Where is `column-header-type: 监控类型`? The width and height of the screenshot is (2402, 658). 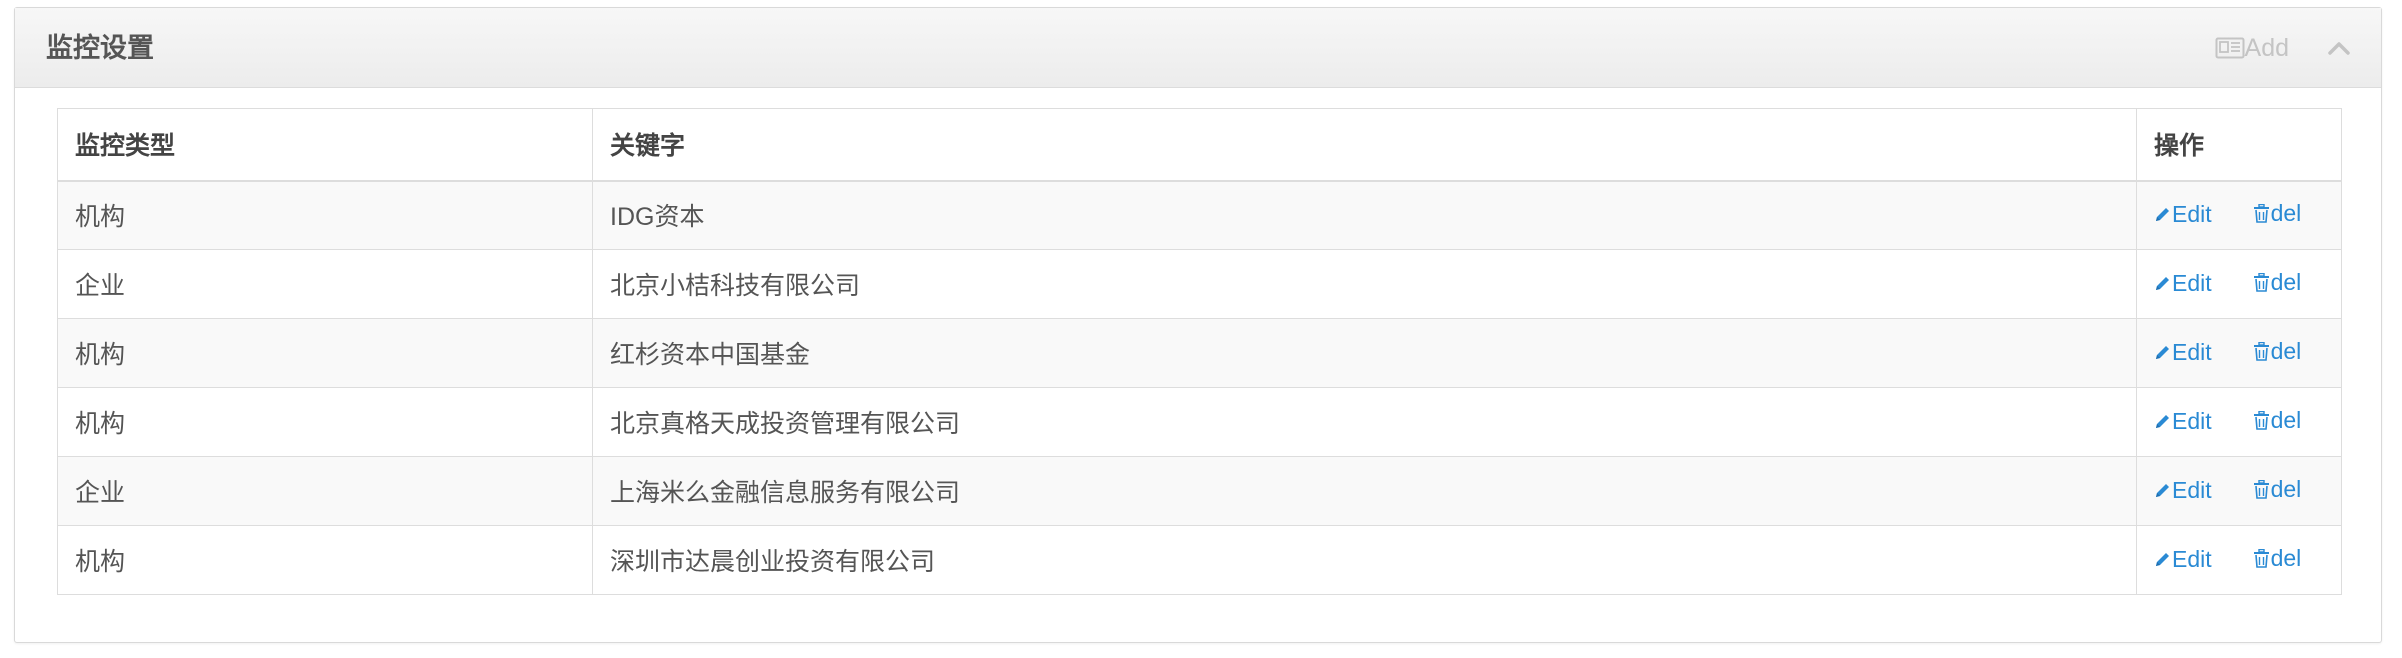 column-header-type: 监控类型 is located at coordinates (325, 145).